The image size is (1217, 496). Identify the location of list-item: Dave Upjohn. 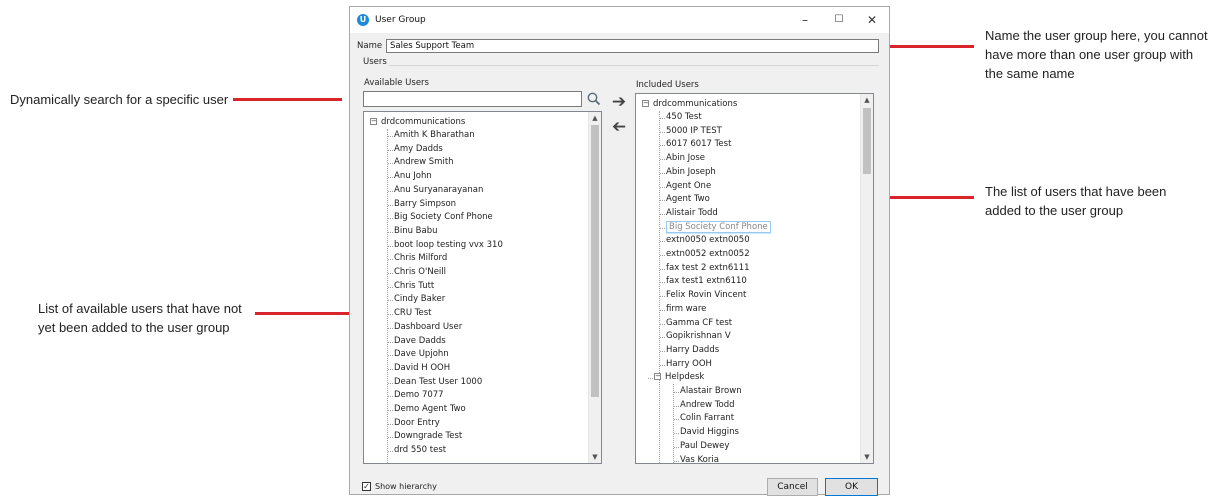
(418, 355).